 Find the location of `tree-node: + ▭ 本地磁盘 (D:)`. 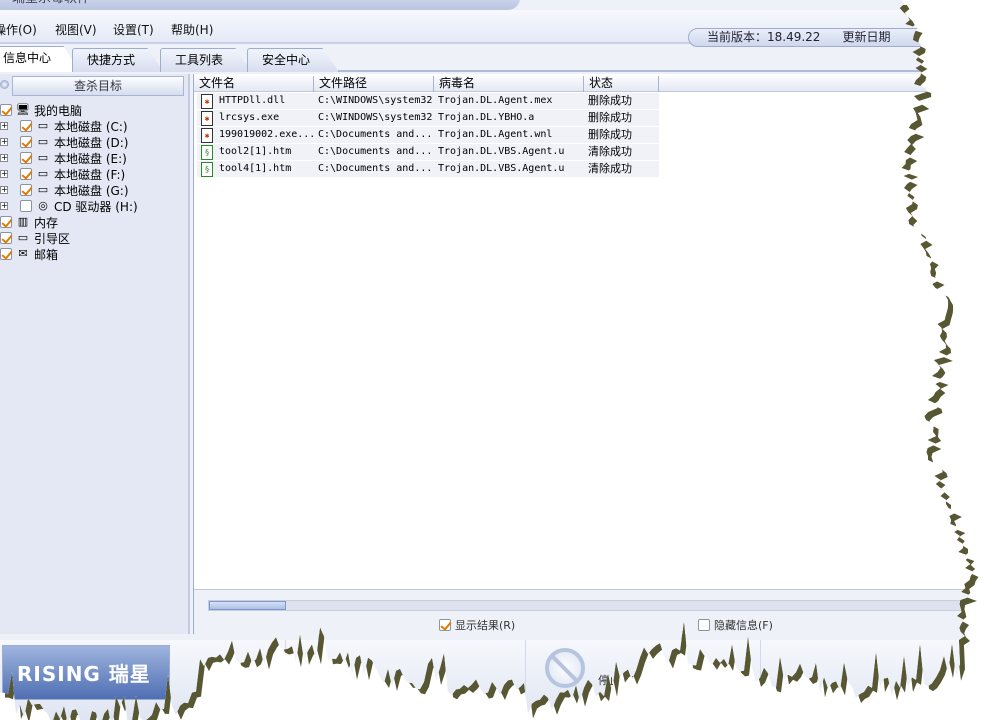

tree-node: + ▭ 本地磁盘 (D:) is located at coordinates (64, 142).